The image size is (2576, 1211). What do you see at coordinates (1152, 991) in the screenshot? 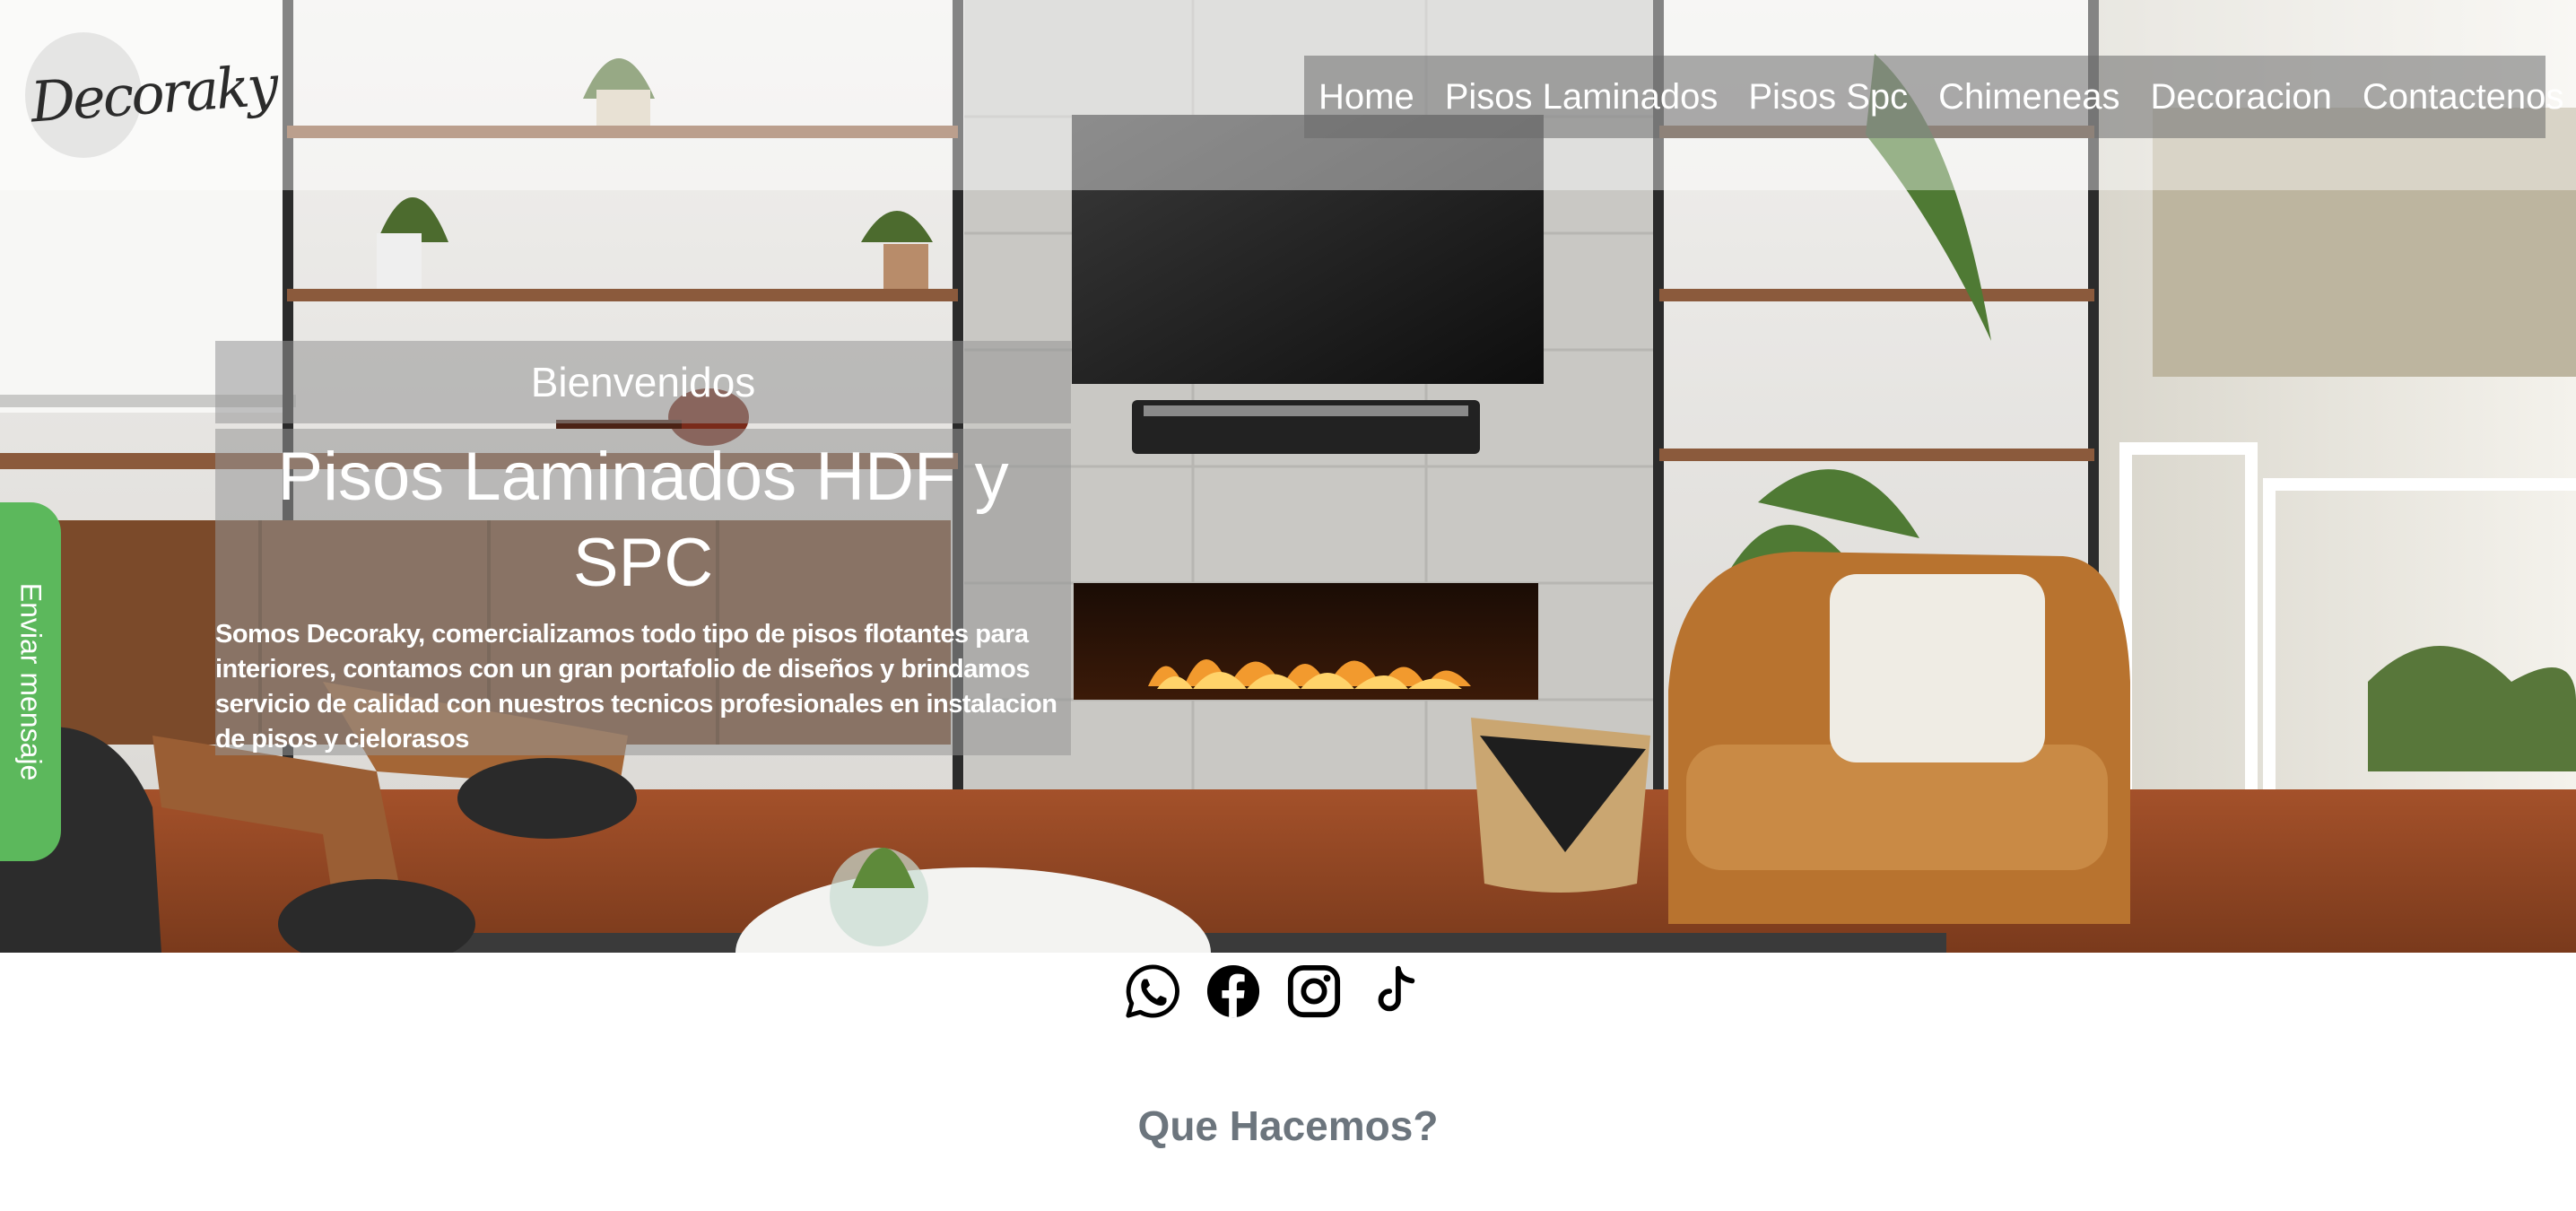
I see `whatsapp-icon` at bounding box center [1152, 991].